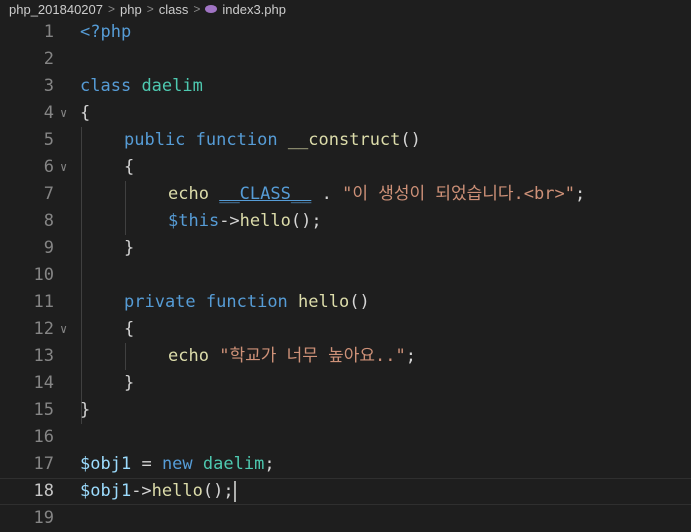  What do you see at coordinates (177, 464) in the screenshot?
I see `keyword-token: new` at bounding box center [177, 464].